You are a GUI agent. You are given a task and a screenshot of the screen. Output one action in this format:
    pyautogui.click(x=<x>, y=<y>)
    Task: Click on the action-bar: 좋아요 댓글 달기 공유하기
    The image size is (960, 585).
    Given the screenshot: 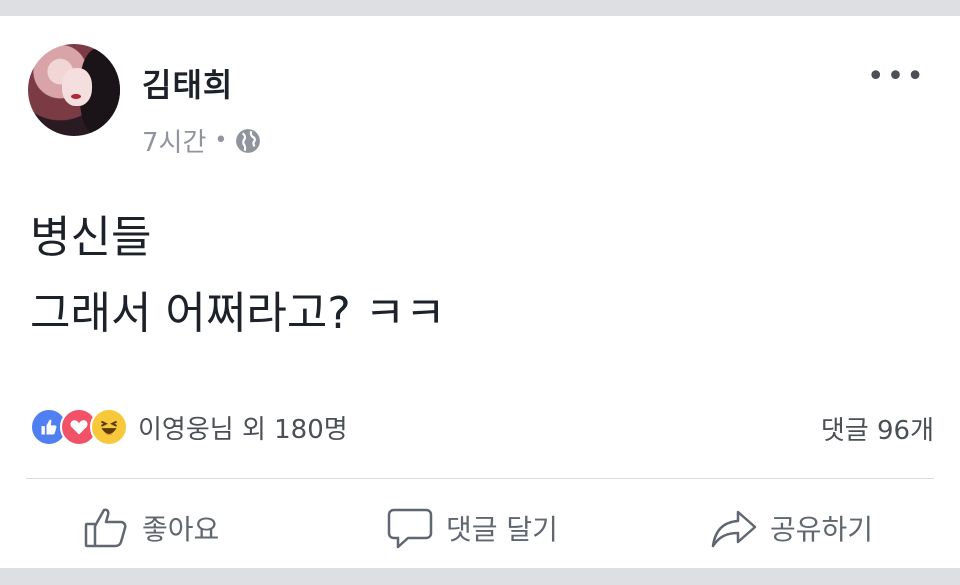 What is the action you would take?
    pyautogui.click(x=480, y=534)
    